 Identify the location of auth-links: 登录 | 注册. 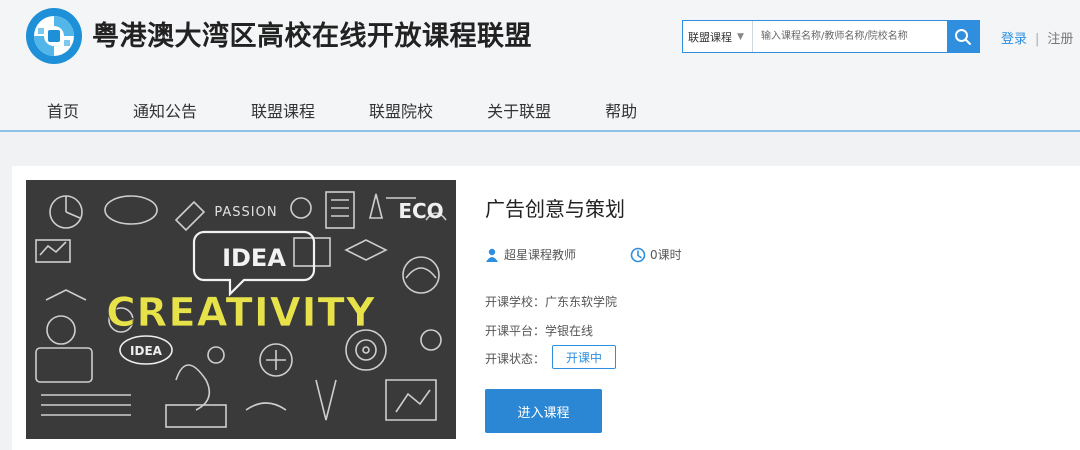
(1037, 37).